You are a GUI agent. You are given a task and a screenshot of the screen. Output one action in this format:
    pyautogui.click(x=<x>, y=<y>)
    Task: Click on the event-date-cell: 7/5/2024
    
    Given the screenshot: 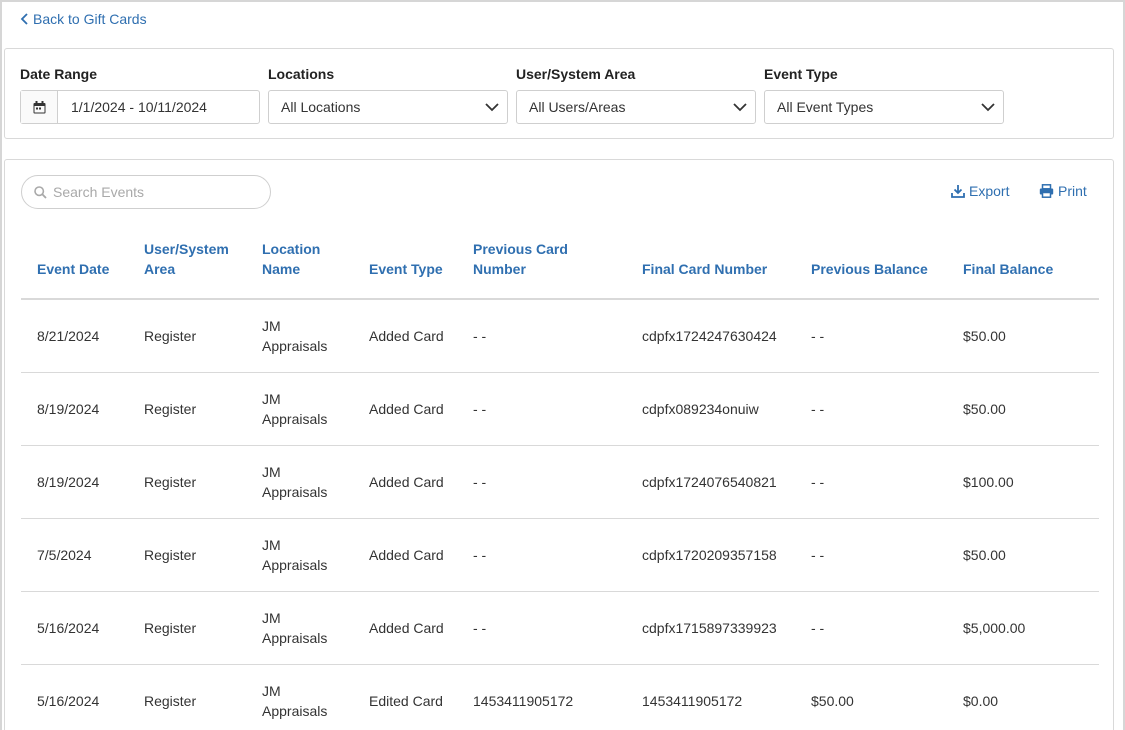 What is the action you would take?
    pyautogui.click(x=74, y=555)
    